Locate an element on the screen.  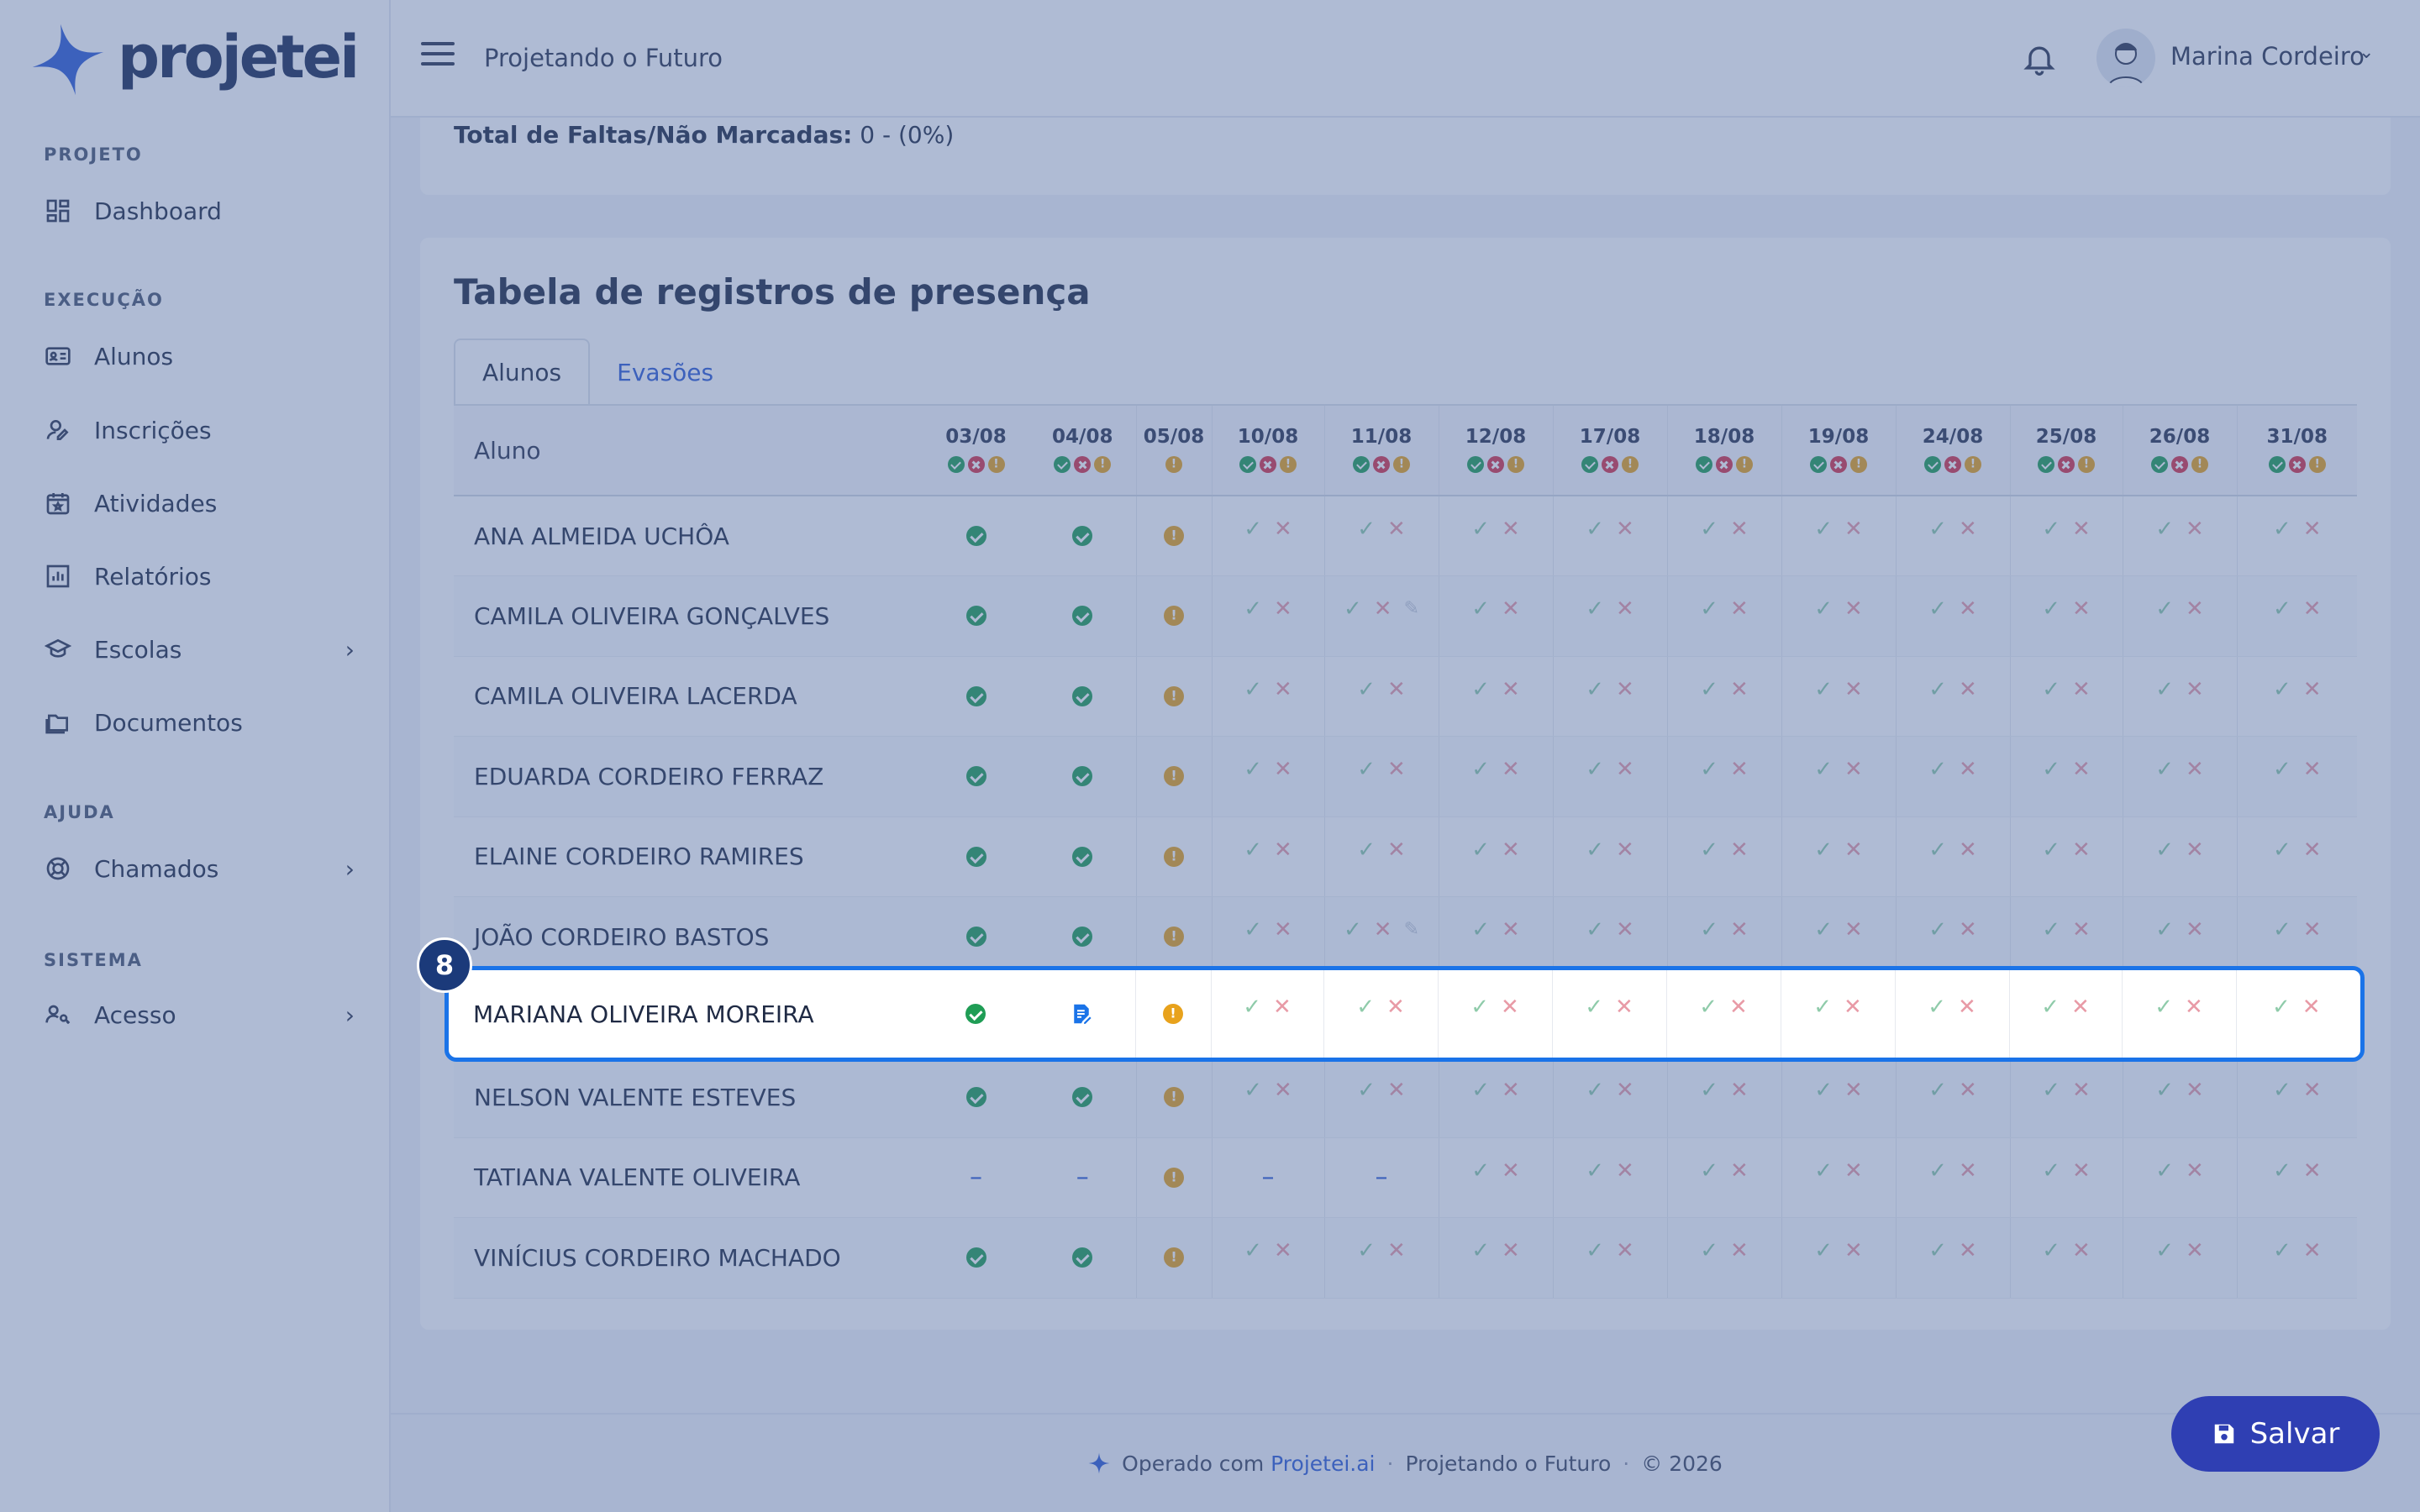
date-column-header: 18/08 is located at coordinates (1724, 450).